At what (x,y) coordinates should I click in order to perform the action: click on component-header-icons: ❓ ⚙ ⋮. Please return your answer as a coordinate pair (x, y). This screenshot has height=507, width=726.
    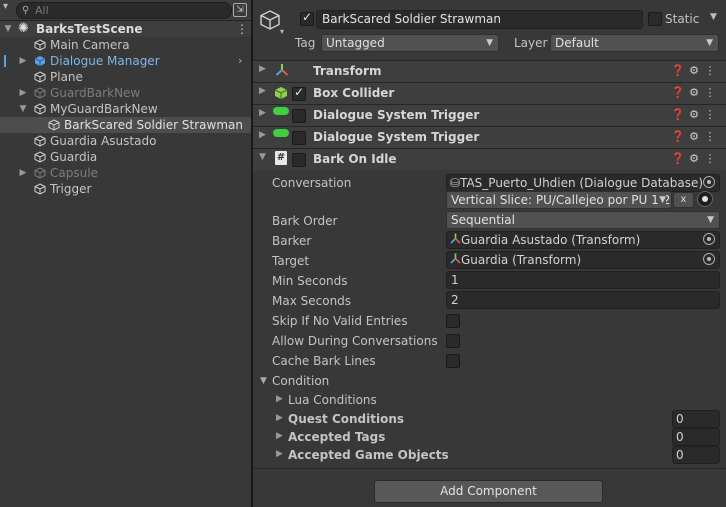
    Looking at the image, I should click on (696, 71).